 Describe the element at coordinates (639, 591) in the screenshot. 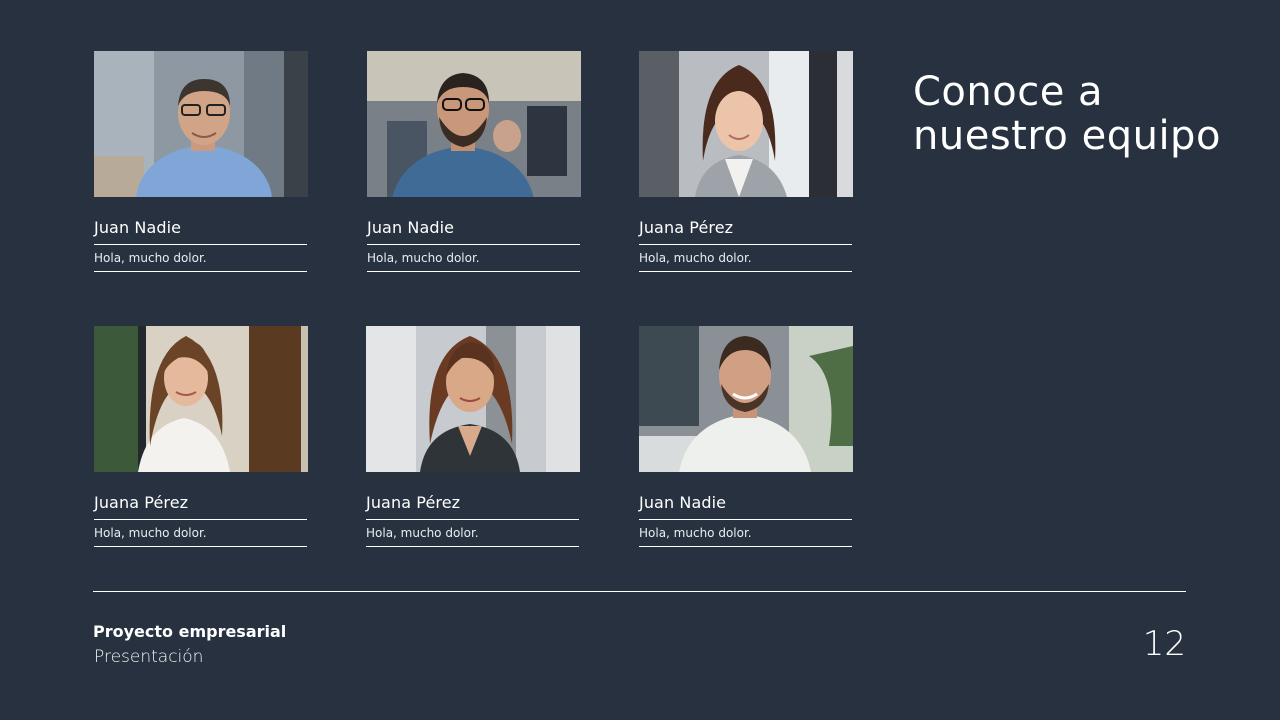

I see `footer-divider` at that location.